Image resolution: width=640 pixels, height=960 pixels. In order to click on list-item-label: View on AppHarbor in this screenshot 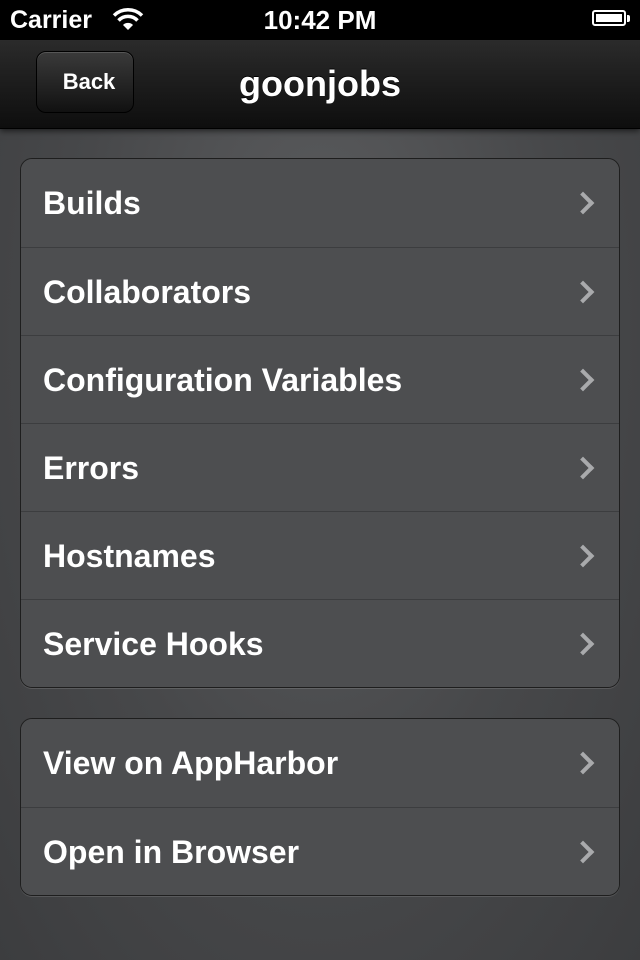, I will do `click(191, 763)`.